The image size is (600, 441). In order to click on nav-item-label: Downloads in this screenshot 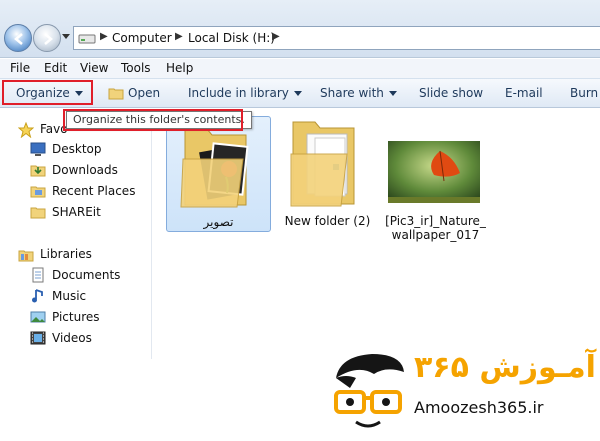, I will do `click(85, 170)`.